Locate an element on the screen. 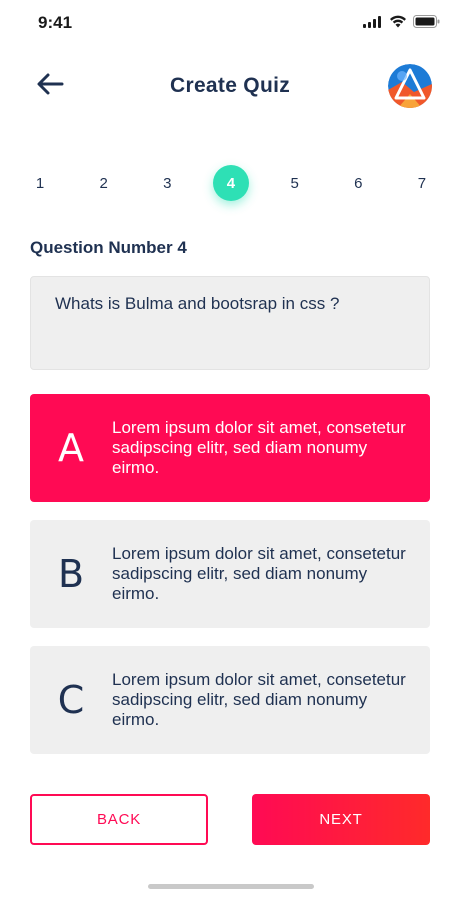 The width and height of the screenshot is (460, 900). status-icons is located at coordinates (401, 21).